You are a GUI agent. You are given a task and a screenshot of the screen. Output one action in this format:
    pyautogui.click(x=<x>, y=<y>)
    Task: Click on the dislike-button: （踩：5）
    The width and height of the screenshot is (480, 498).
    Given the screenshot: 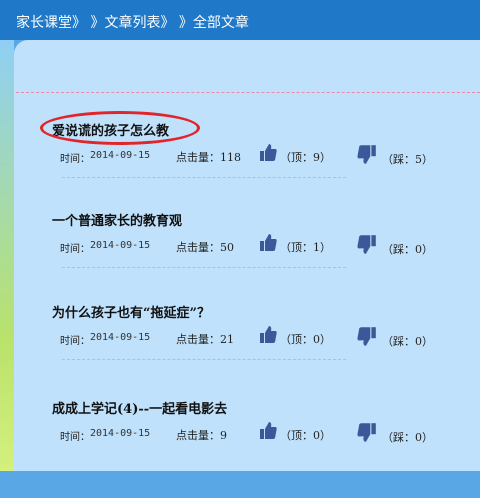 What is the action you would take?
    pyautogui.click(x=396, y=154)
    